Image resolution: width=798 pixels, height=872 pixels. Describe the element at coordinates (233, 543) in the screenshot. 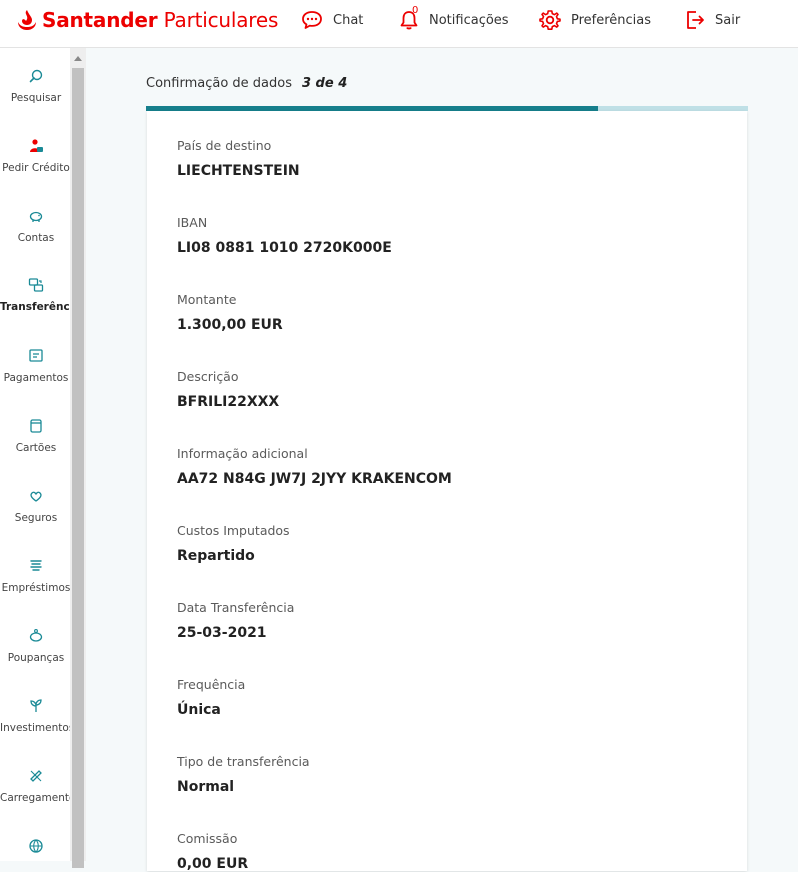

I see `field-costs: Custos Imputados Repartido` at that location.